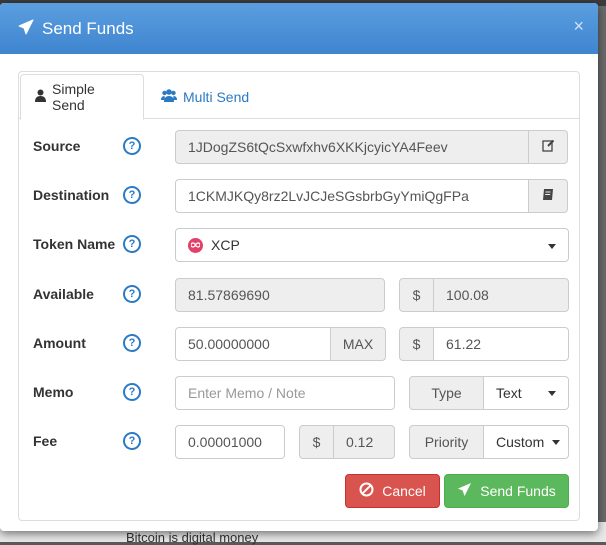 Image resolution: width=606 pixels, height=545 pixels. What do you see at coordinates (526, 393) in the screenshot?
I see `memo-type-select: Text` at bounding box center [526, 393].